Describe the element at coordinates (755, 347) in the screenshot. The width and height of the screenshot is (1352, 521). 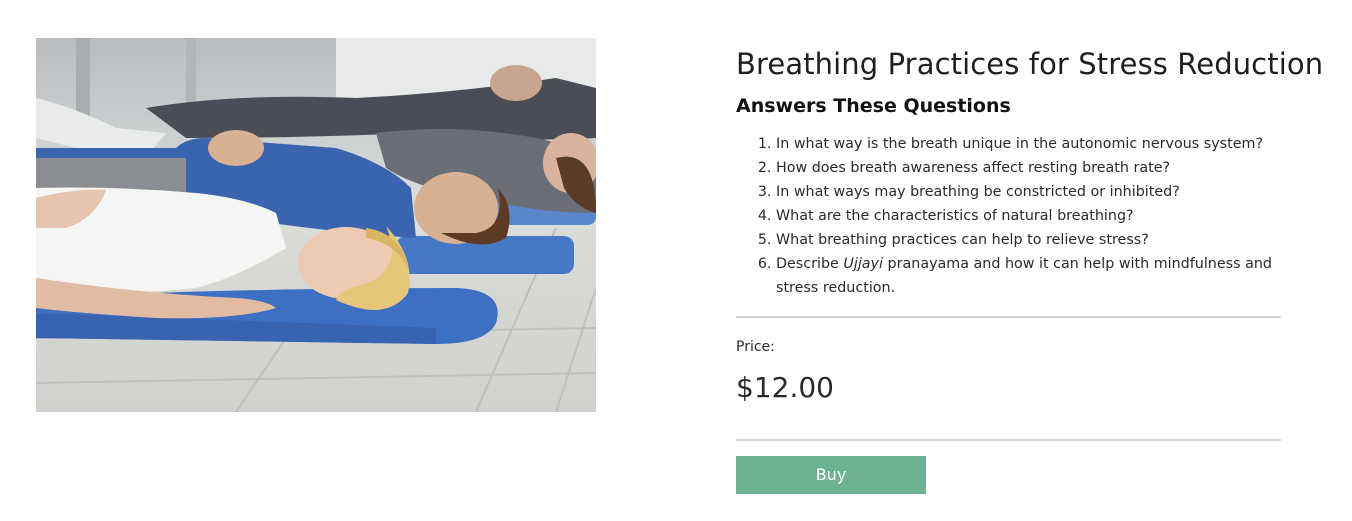
I see `price-label: Price:` at that location.